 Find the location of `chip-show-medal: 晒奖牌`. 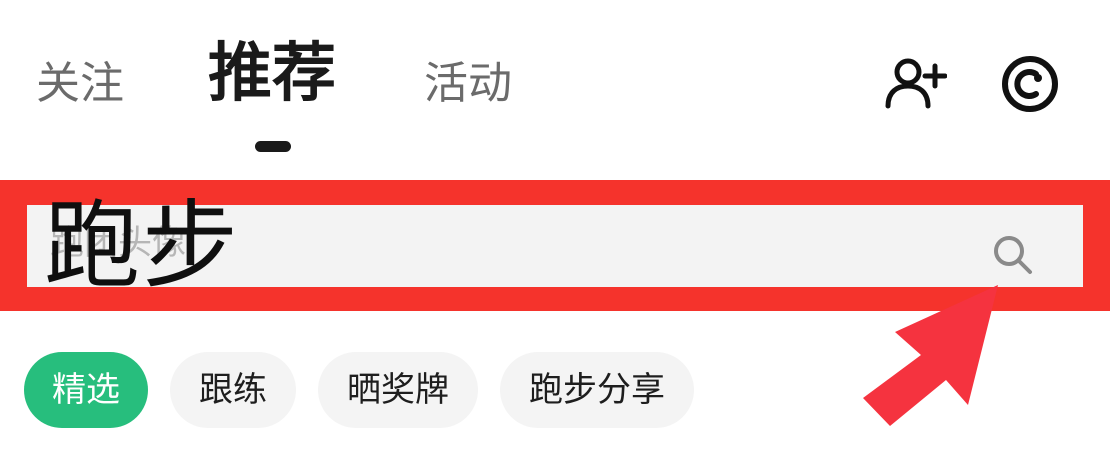

chip-show-medal: 晒奖牌 is located at coordinates (398, 390).